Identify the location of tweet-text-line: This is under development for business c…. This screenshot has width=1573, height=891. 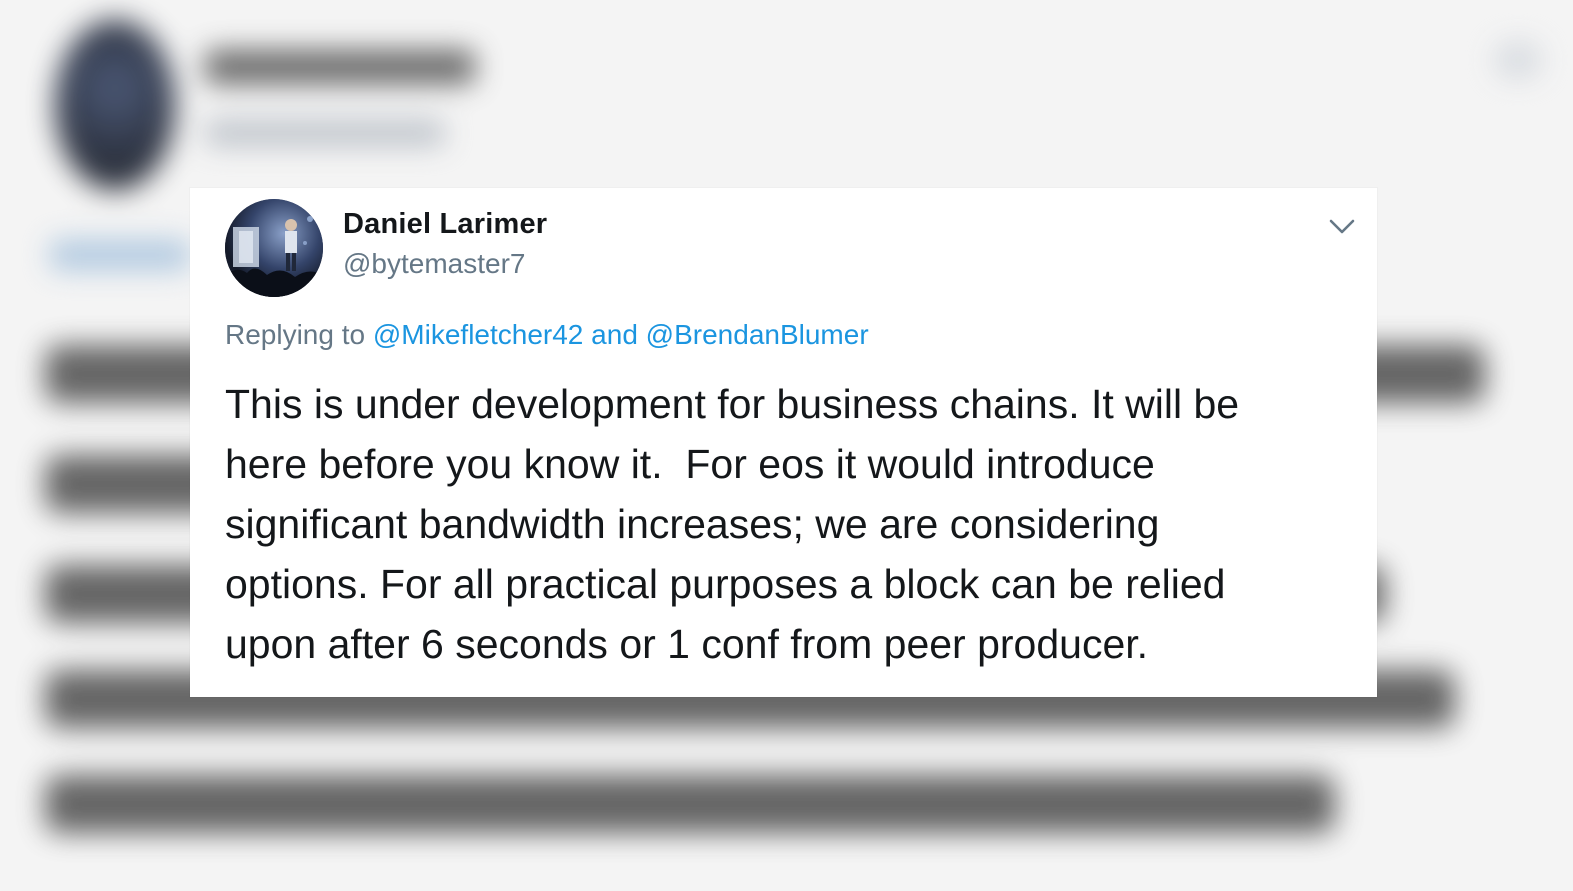
(732, 404).